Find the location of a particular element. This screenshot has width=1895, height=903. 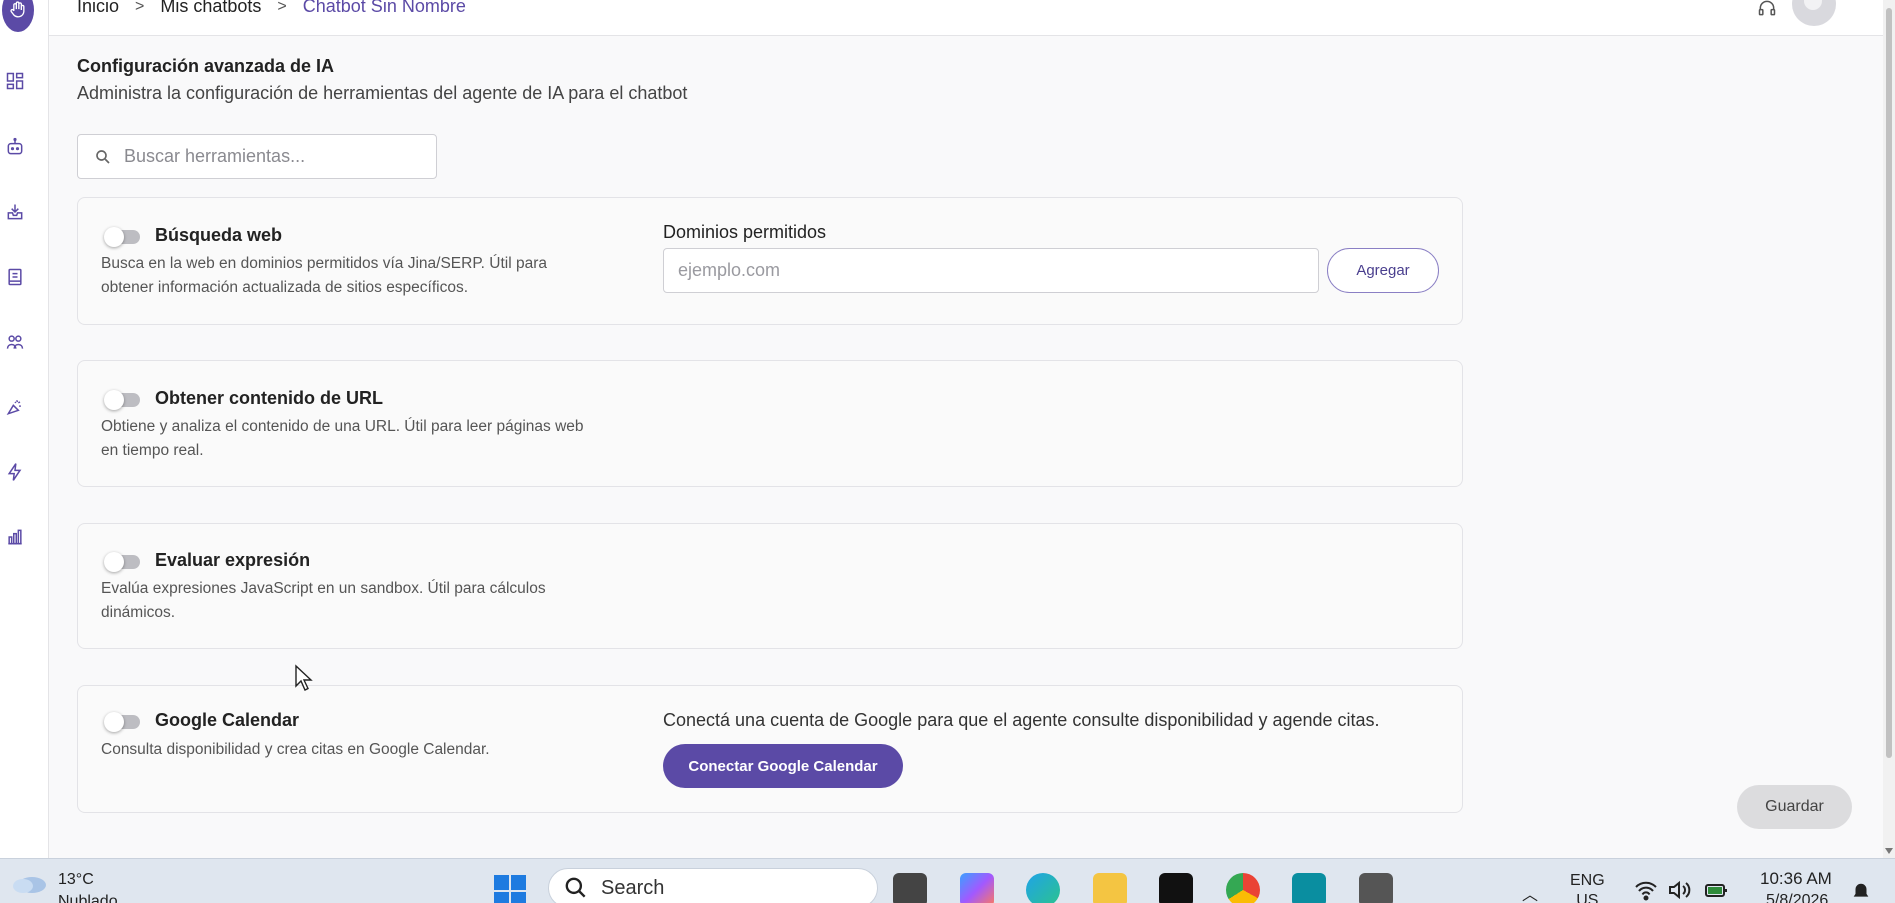

book-icon is located at coordinates (15, 277).